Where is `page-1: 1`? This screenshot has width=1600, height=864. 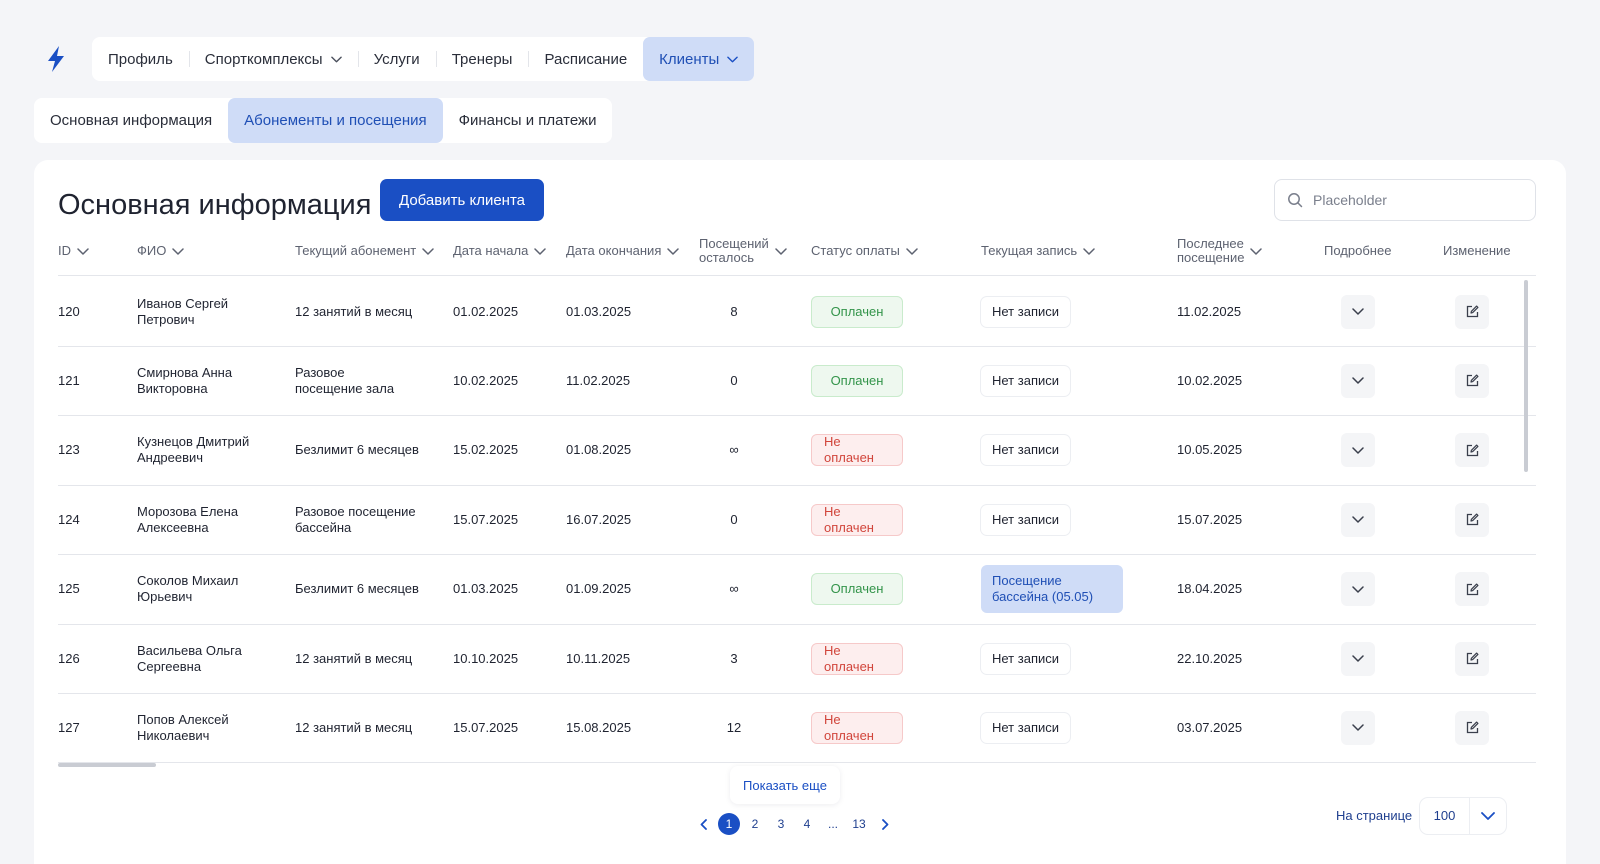 page-1: 1 is located at coordinates (729, 824).